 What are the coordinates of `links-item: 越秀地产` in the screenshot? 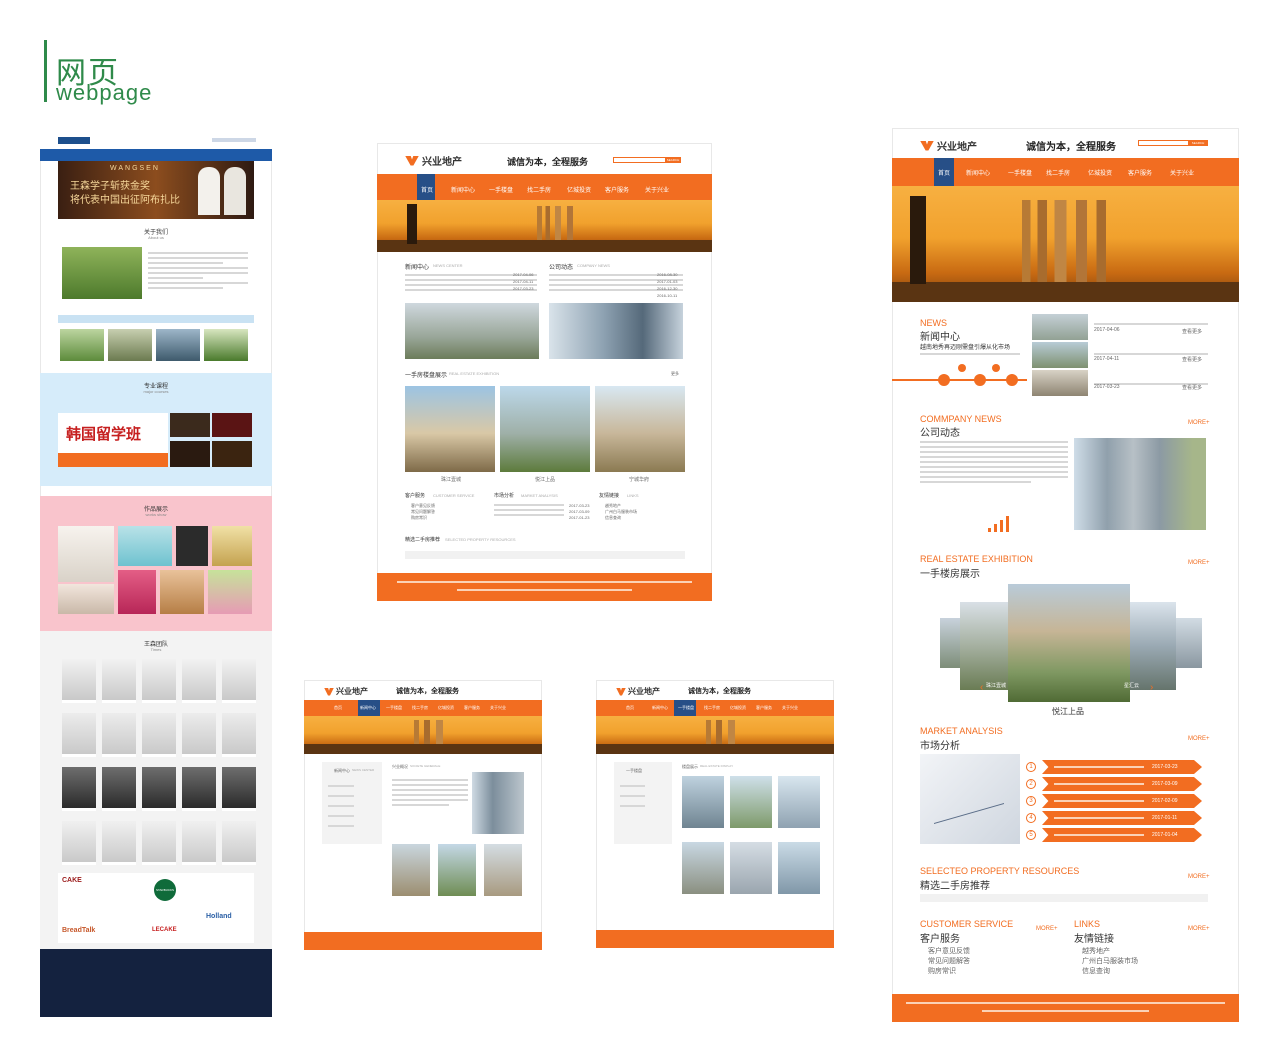 It's located at (1096, 951).